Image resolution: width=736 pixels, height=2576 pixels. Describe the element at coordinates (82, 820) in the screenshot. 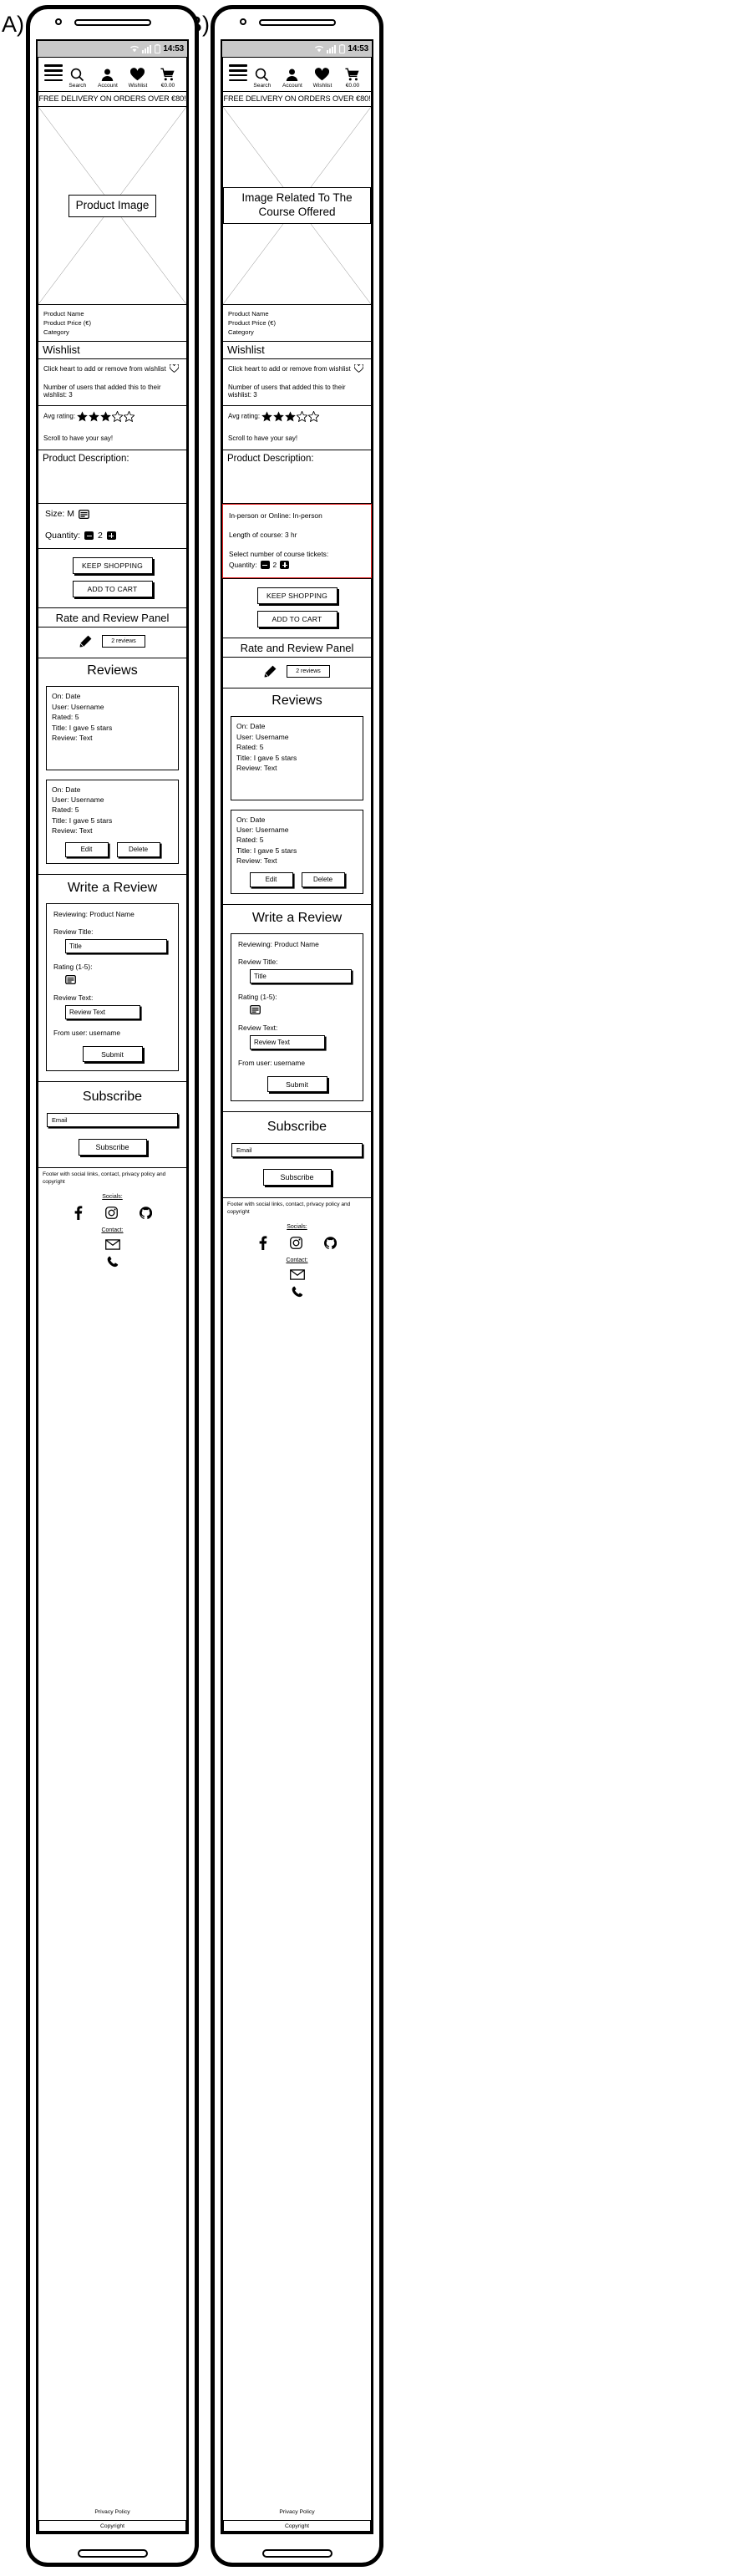

I see `review-title: Title: I gave 5 stars` at that location.